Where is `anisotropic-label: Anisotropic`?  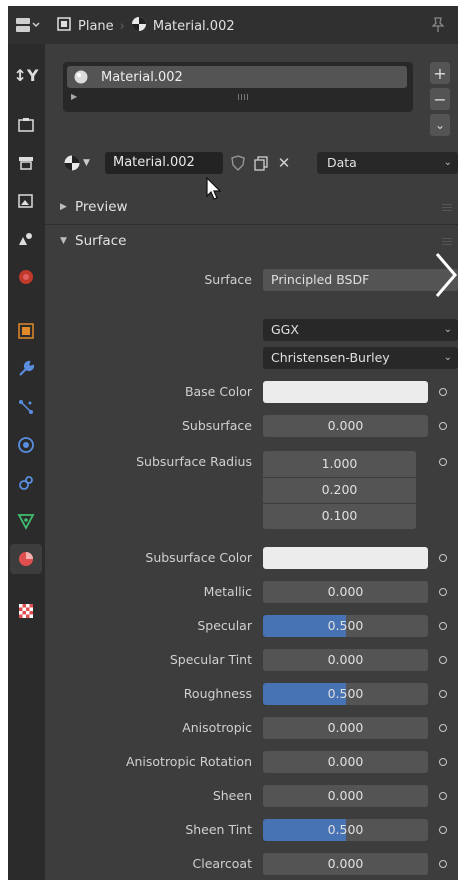
anisotropic-label: Anisotropic is located at coordinates (217, 727).